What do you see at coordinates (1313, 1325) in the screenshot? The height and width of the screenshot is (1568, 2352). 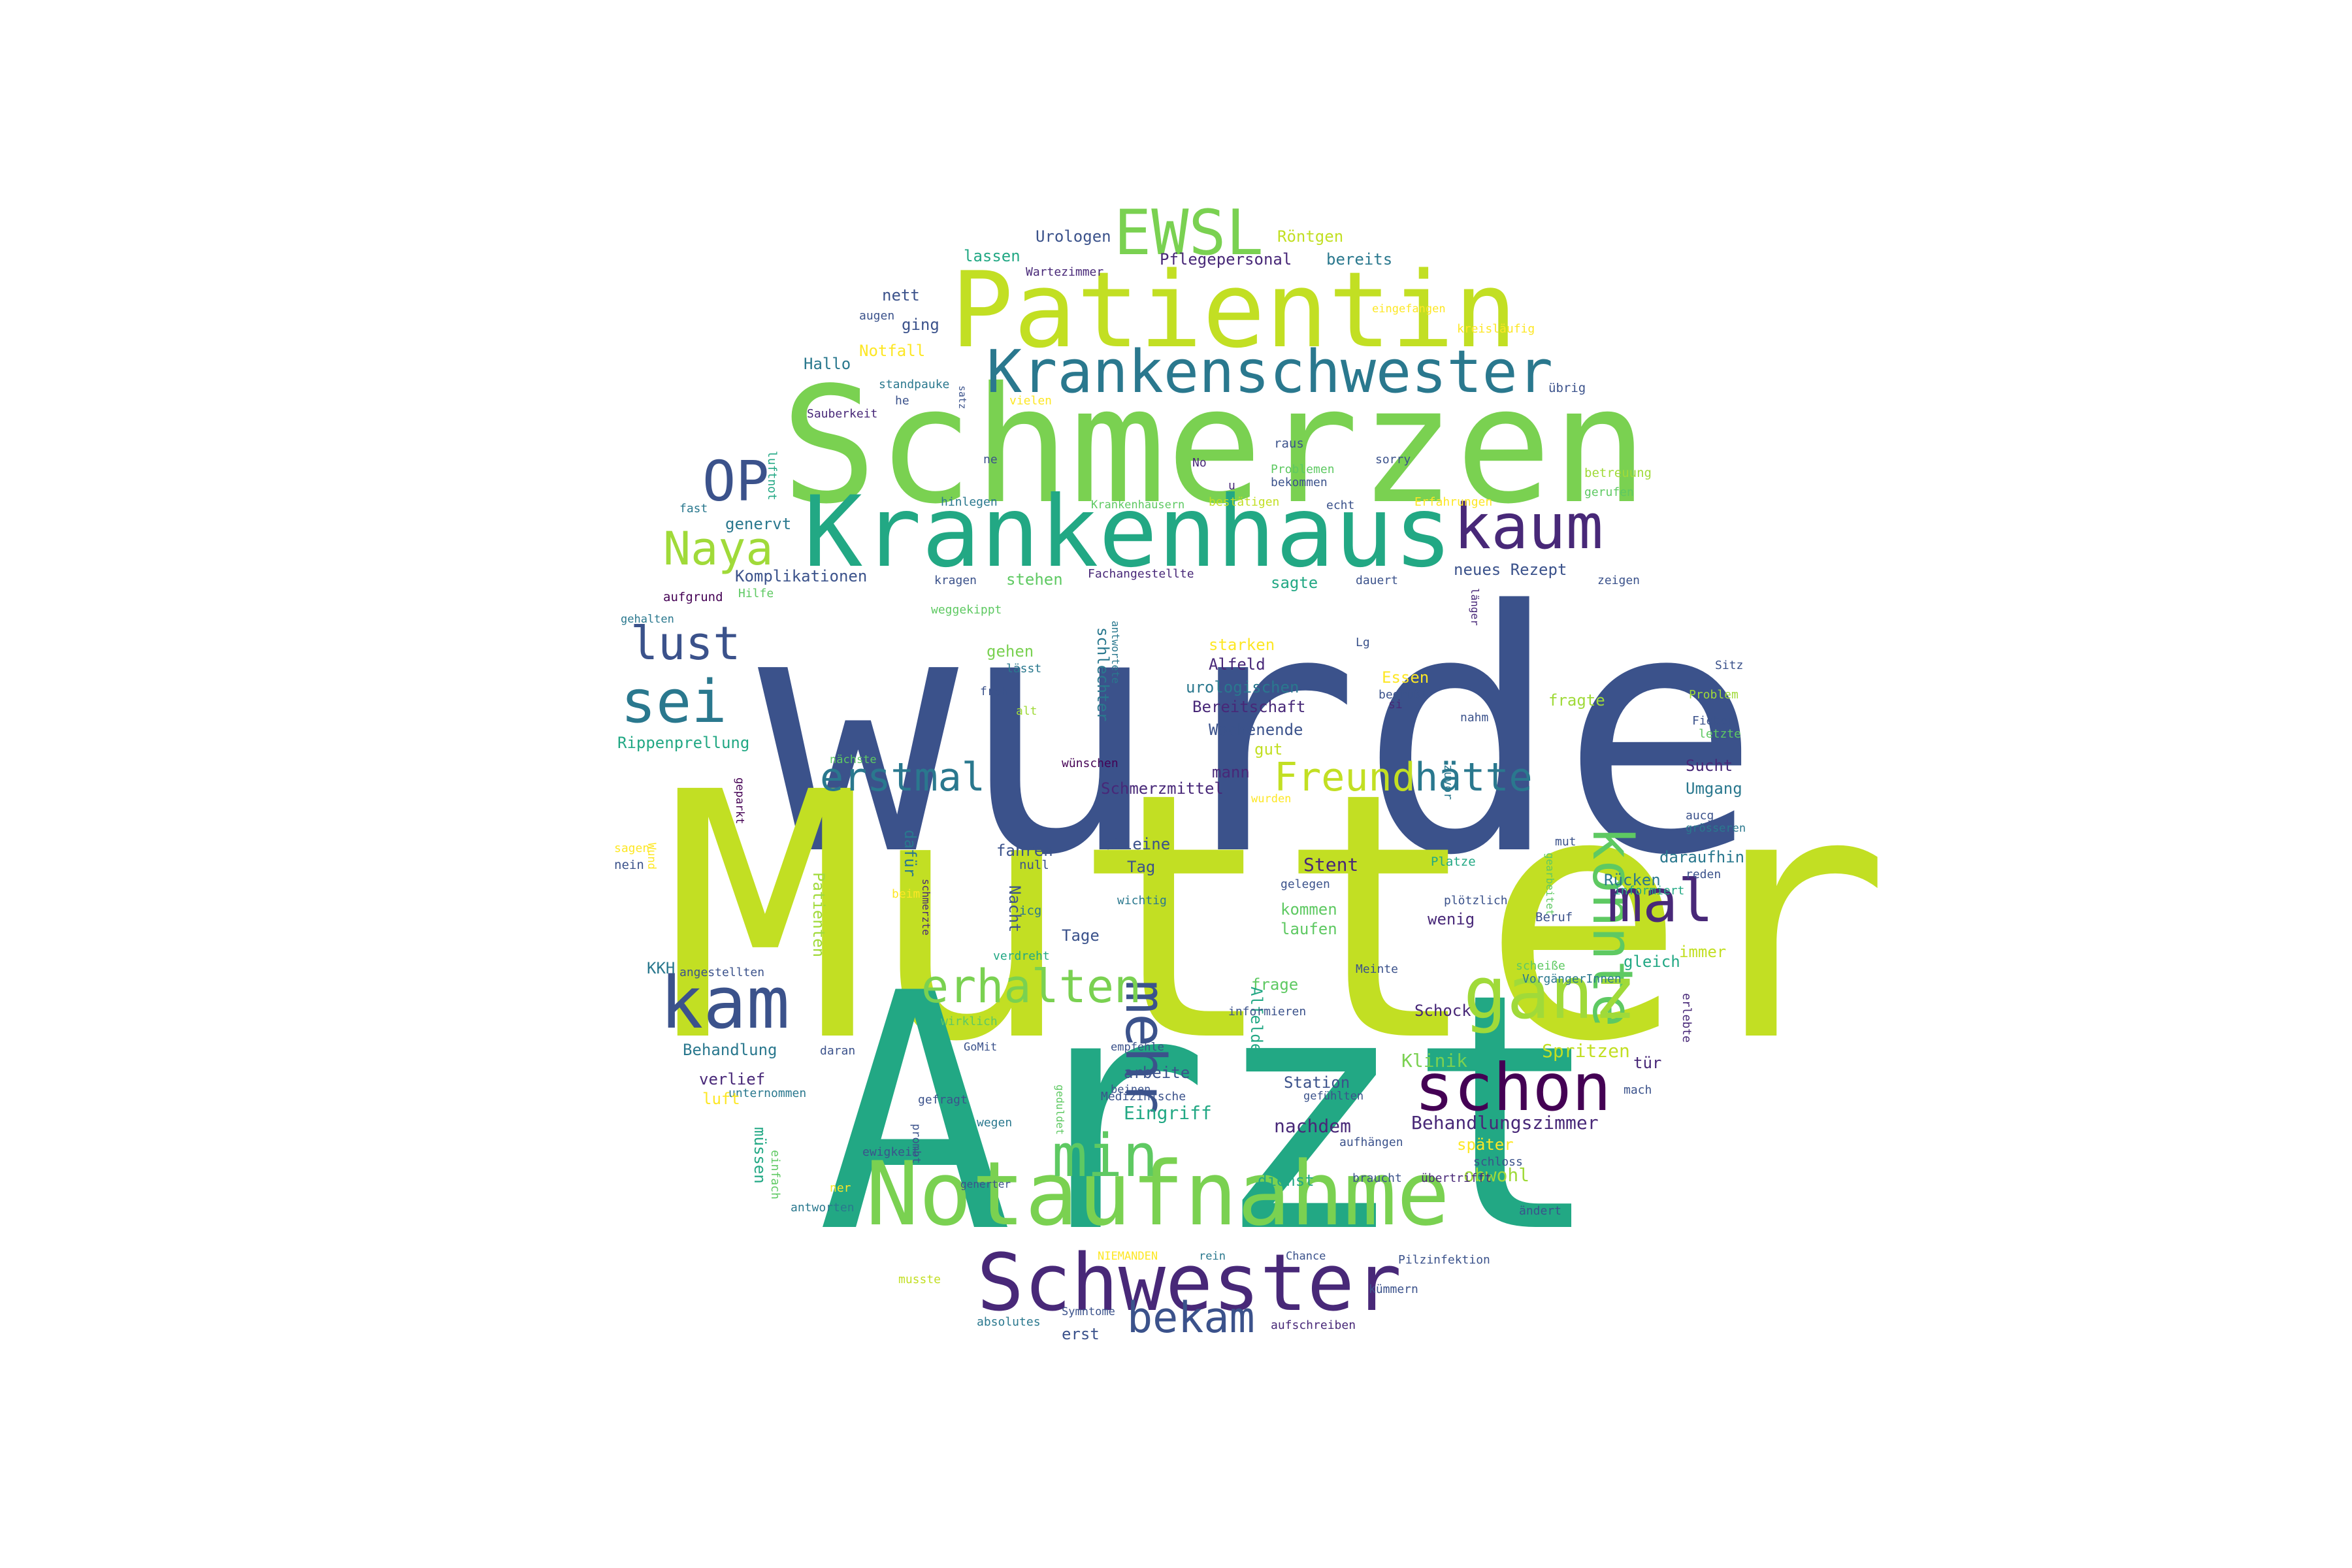 I see `word: aufschreiben` at bounding box center [1313, 1325].